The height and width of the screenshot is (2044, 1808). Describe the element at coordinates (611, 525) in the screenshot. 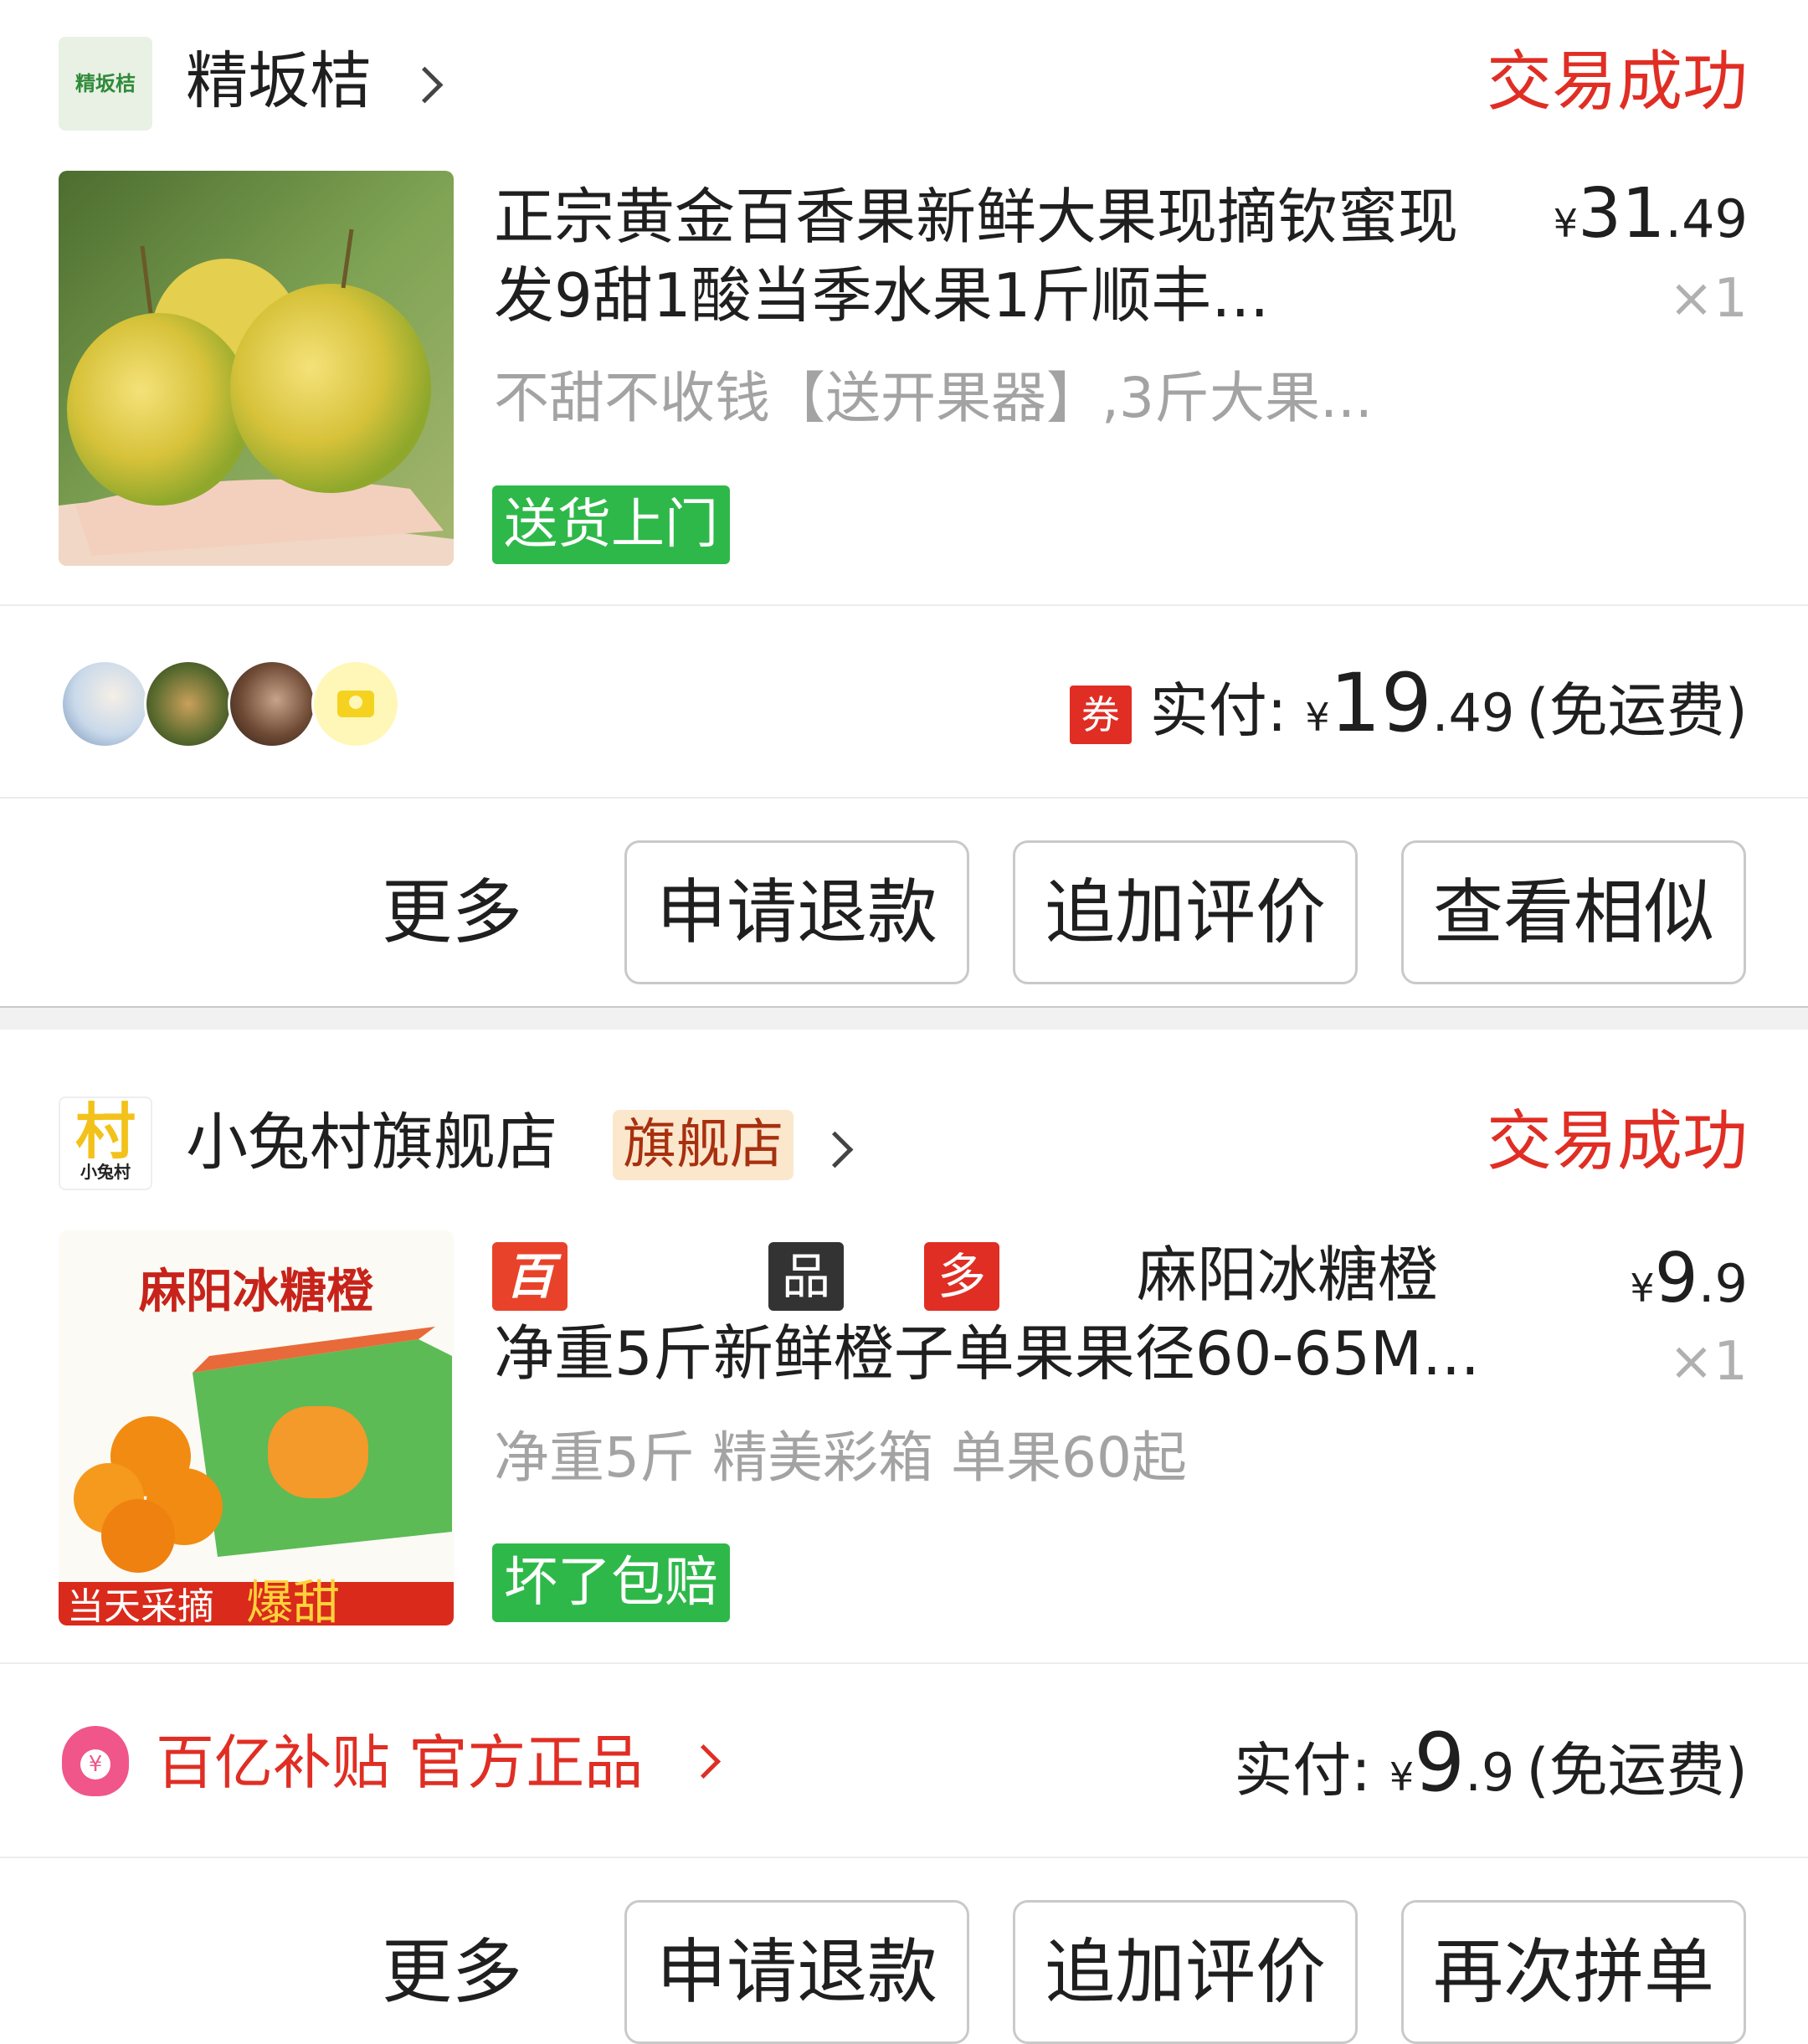

I see `service-tag: 送货上门` at that location.